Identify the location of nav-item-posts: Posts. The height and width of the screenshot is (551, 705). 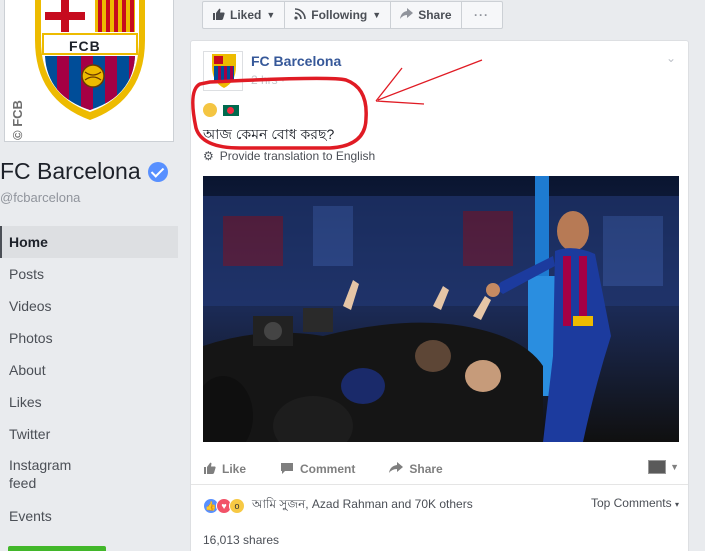
(89, 274).